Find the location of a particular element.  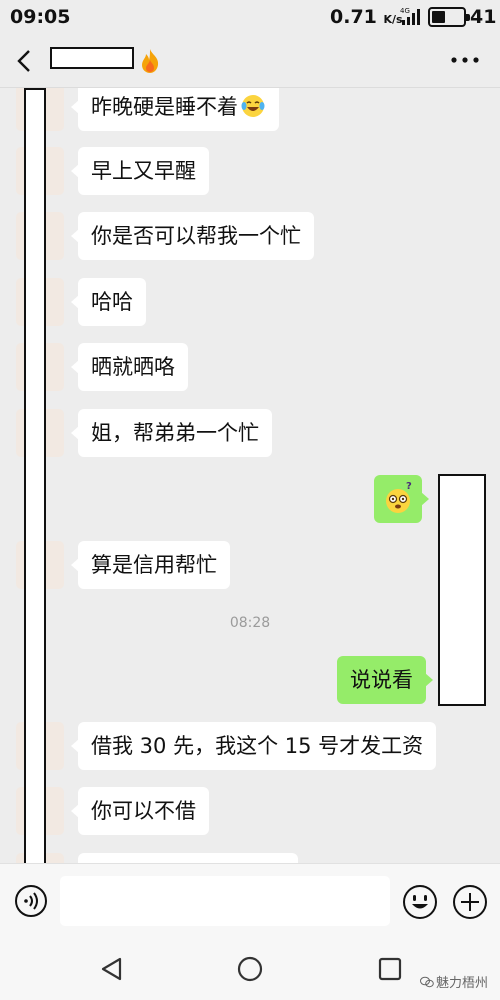

dizzy-face-emoji-icon: ? is located at coordinates (399, 497).